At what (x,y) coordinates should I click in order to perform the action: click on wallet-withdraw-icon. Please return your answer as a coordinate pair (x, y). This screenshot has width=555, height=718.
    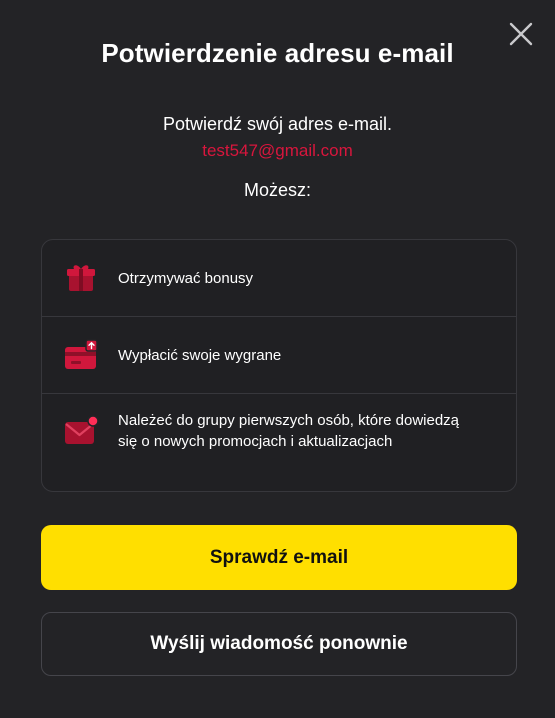
    Looking at the image, I should click on (81, 355).